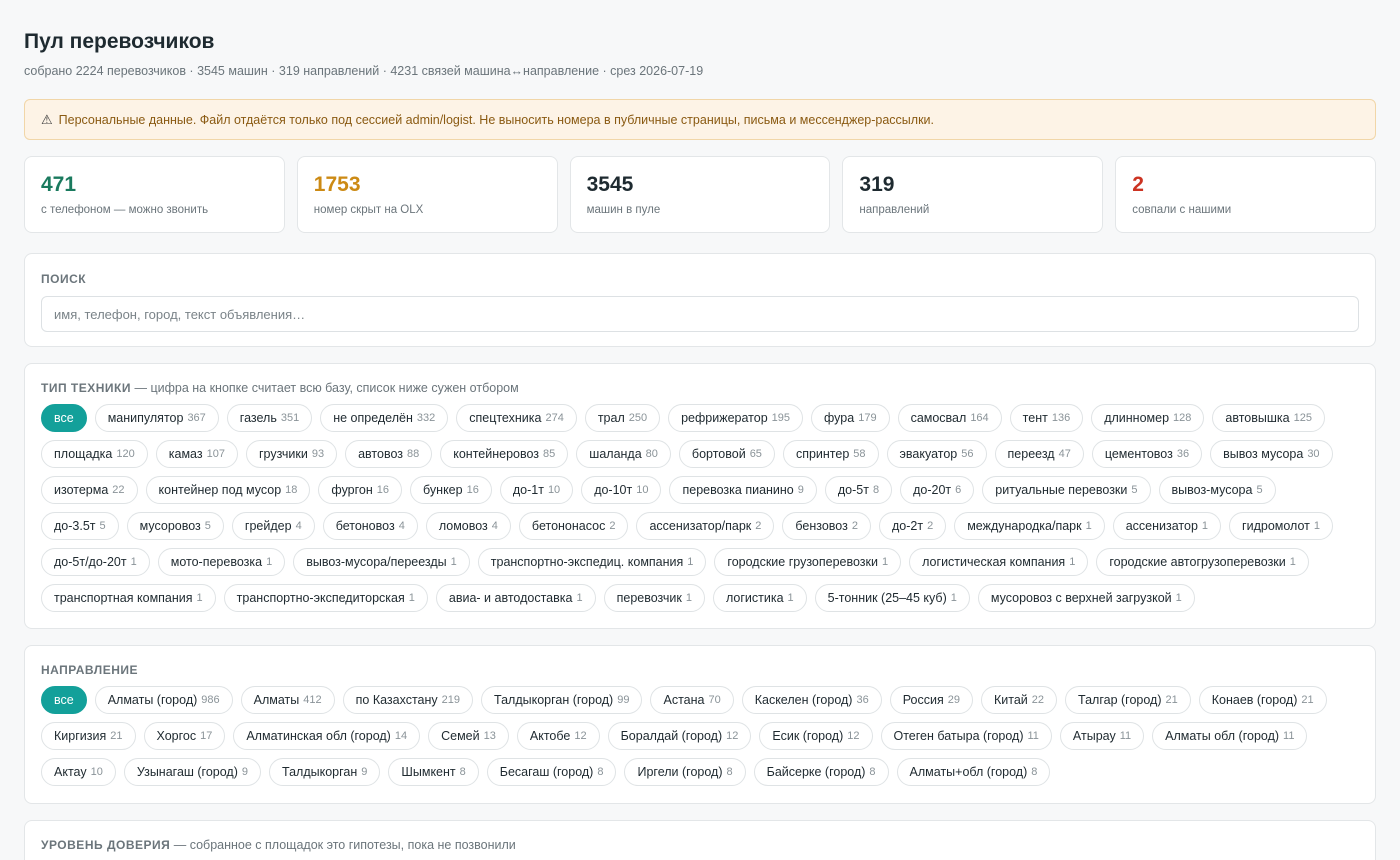  I want to click on direction-chip: Алматы обл (город) 11, so click(1230, 736).